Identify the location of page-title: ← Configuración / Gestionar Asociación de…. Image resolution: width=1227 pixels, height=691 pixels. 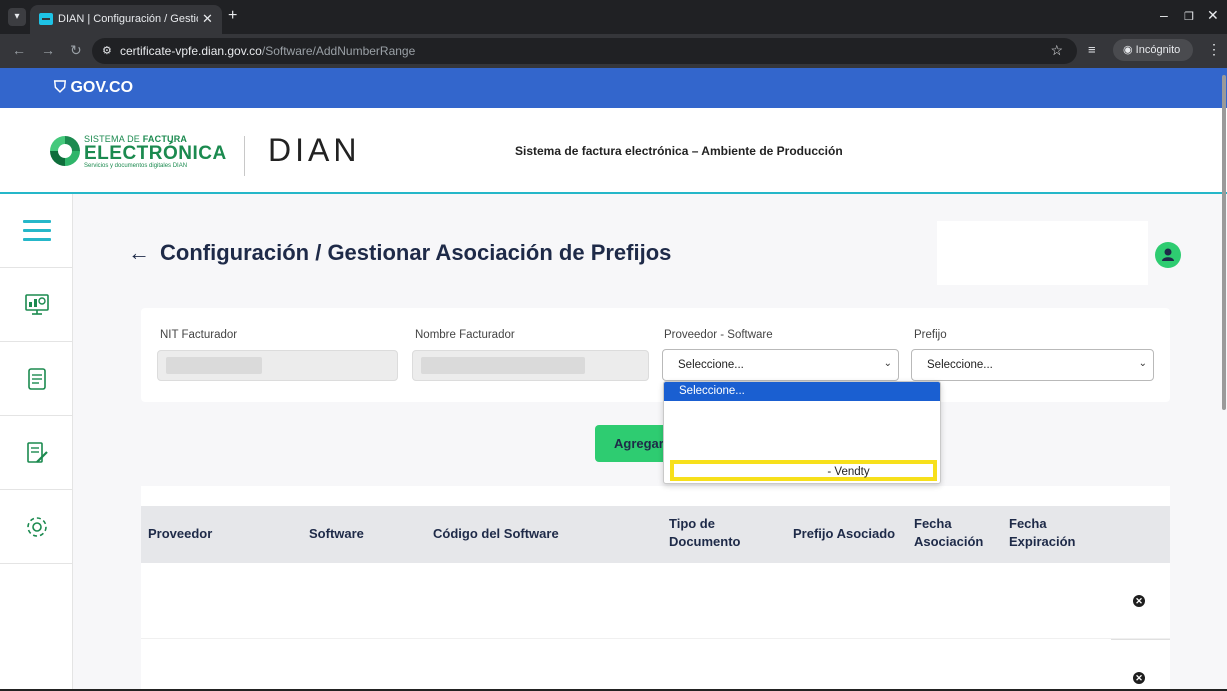
(399, 253).